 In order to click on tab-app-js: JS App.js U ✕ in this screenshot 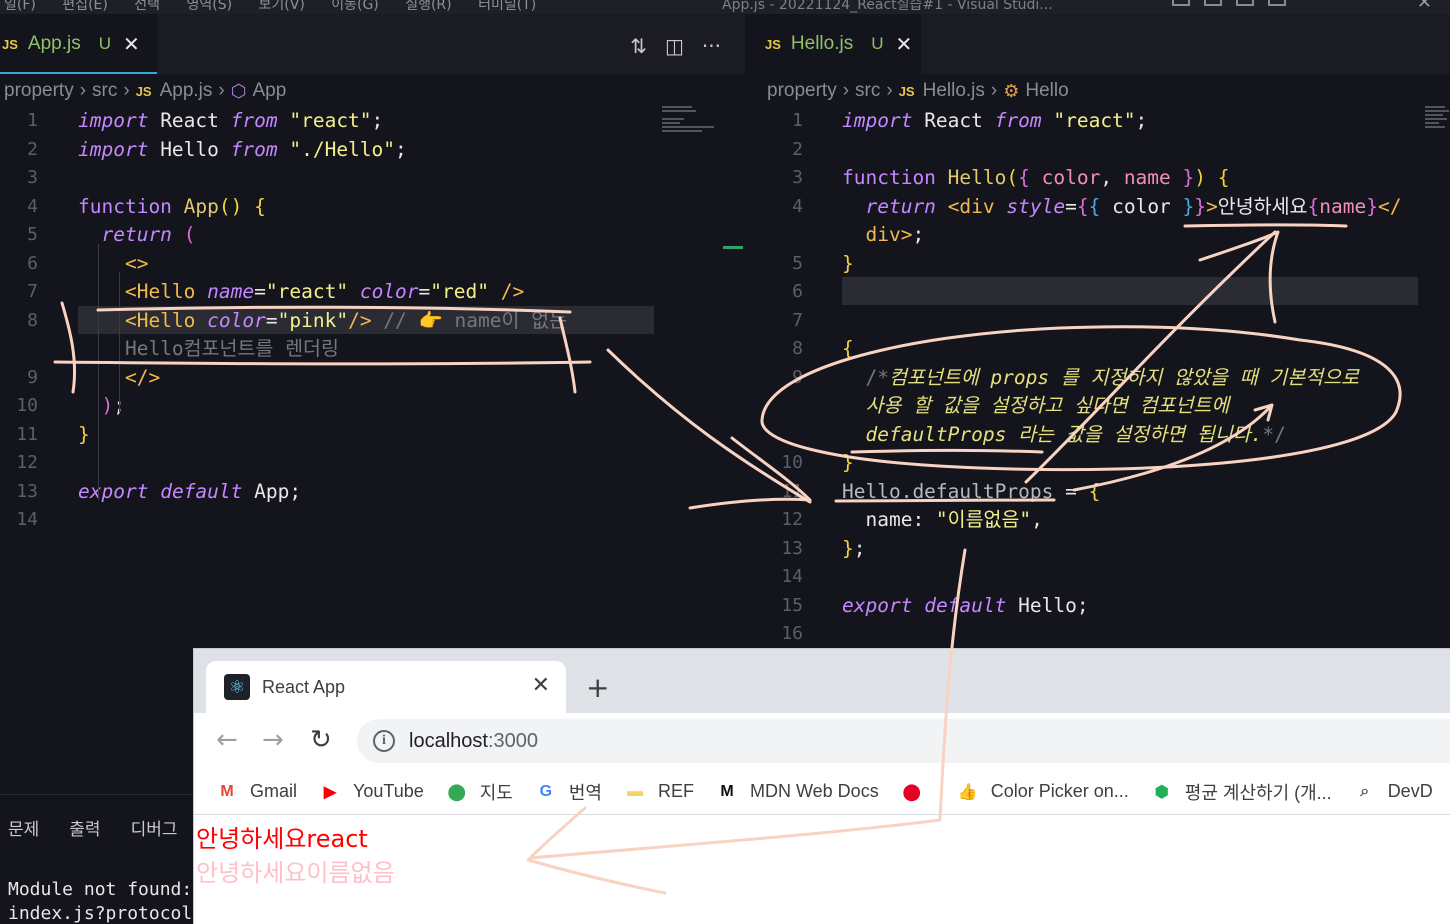, I will do `click(78, 44)`.